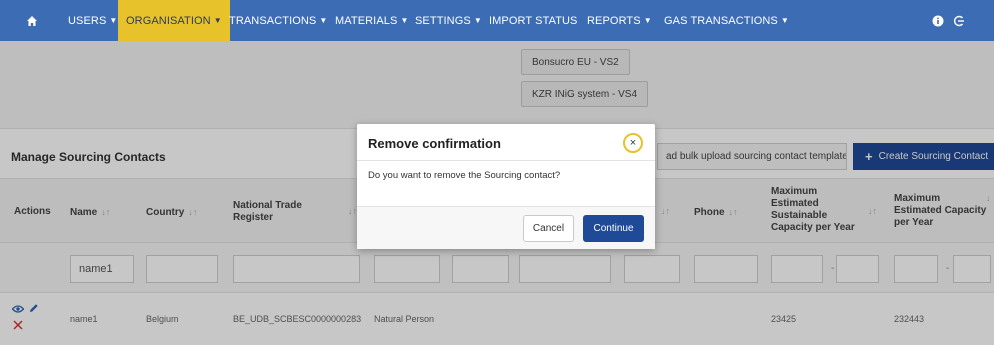 The height and width of the screenshot is (345, 994). I want to click on logout-button, so click(959, 20).